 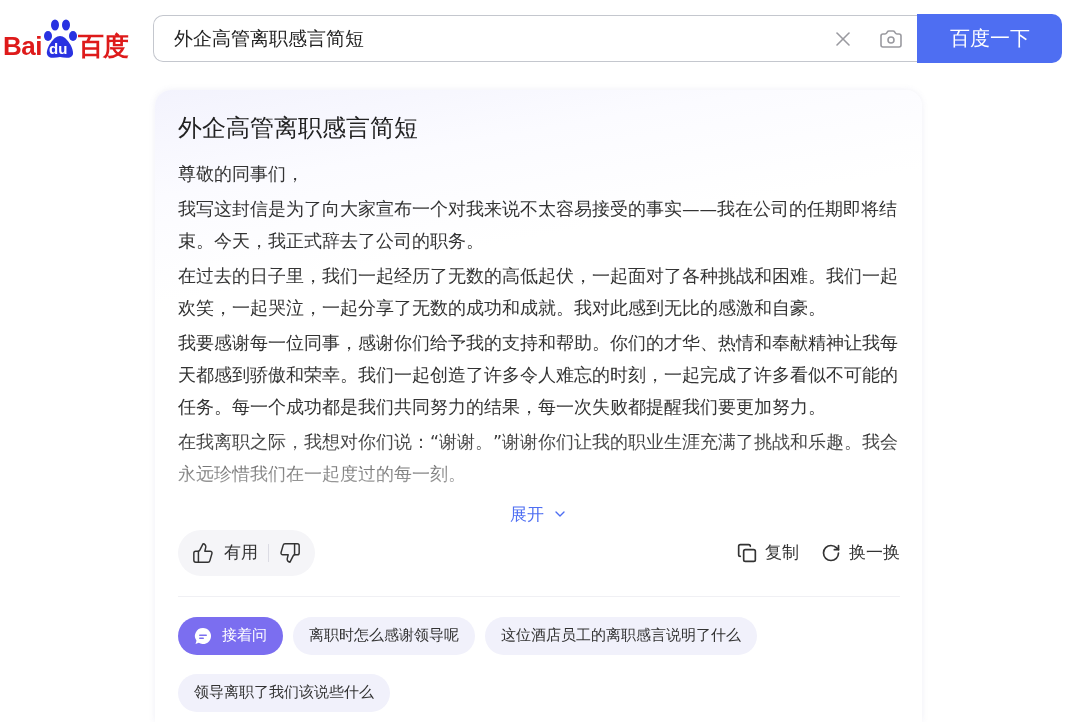 I want to click on copy-icon, so click(x=747, y=552).